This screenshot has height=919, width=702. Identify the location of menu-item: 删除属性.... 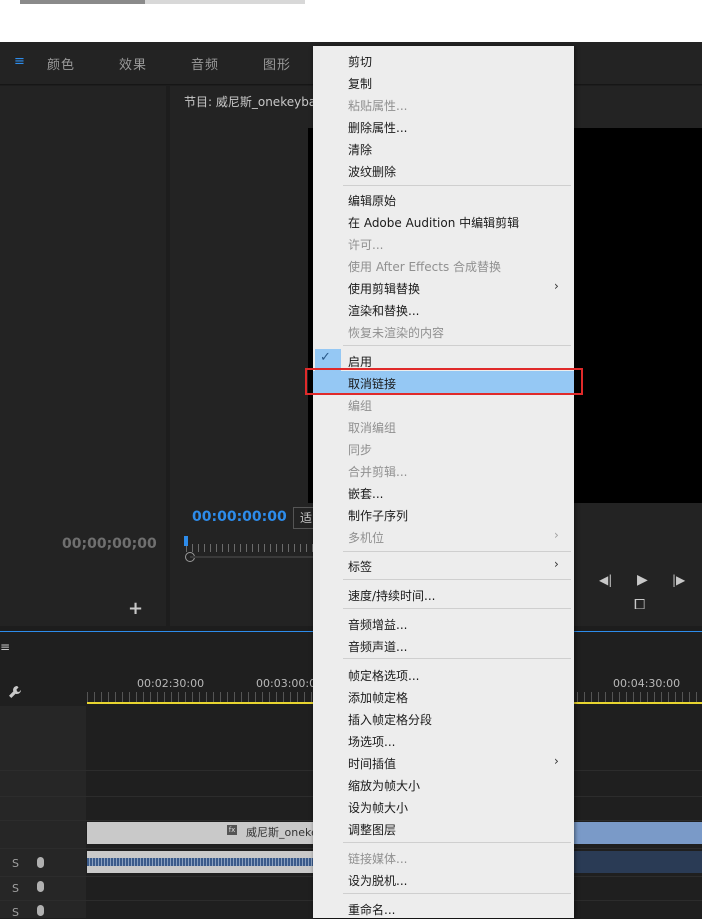
(443, 126).